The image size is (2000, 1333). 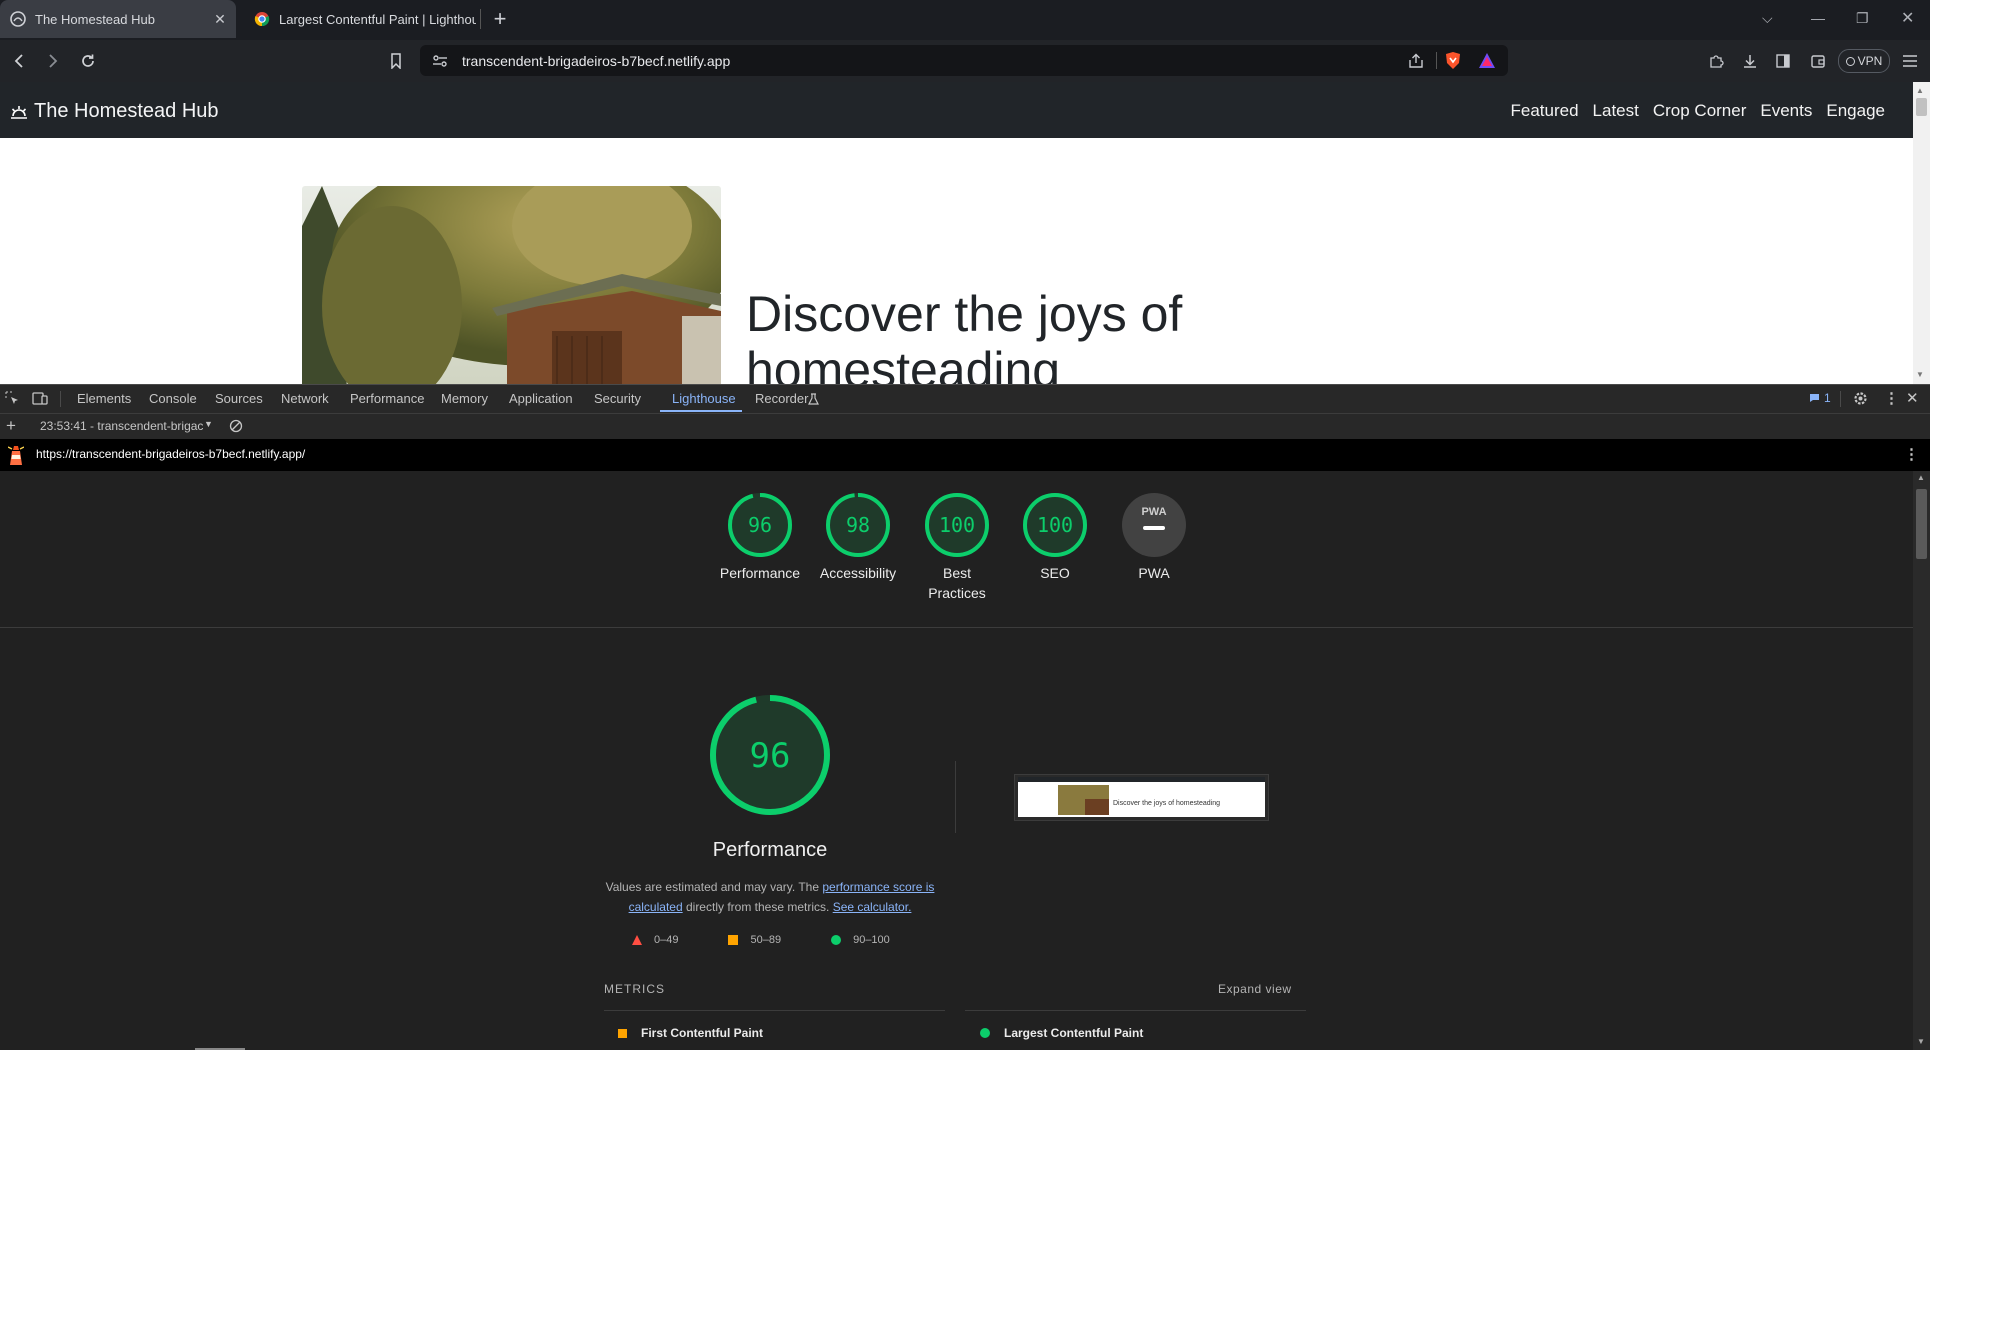 I want to click on chrome-favicon-icon, so click(x=262, y=19).